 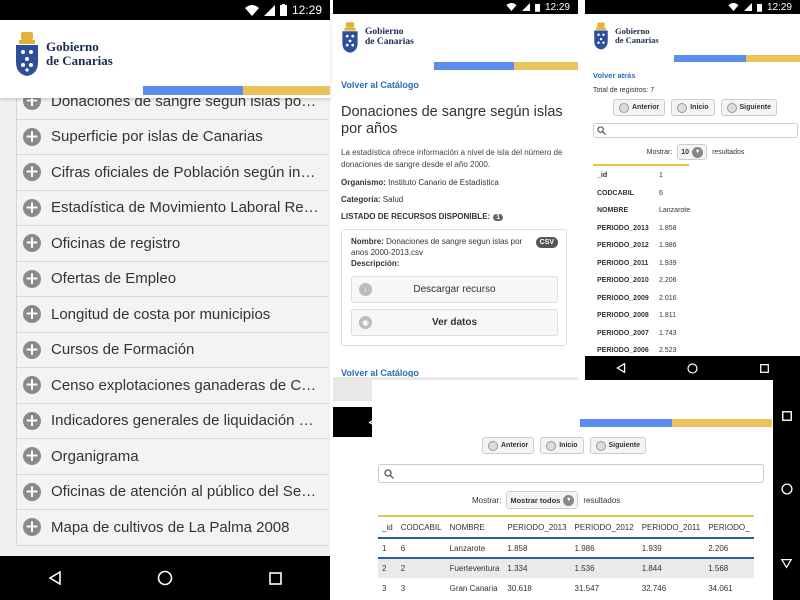 What do you see at coordinates (172, 350) in the screenshot?
I see `dataset-list-item: + Cursos de Formación` at bounding box center [172, 350].